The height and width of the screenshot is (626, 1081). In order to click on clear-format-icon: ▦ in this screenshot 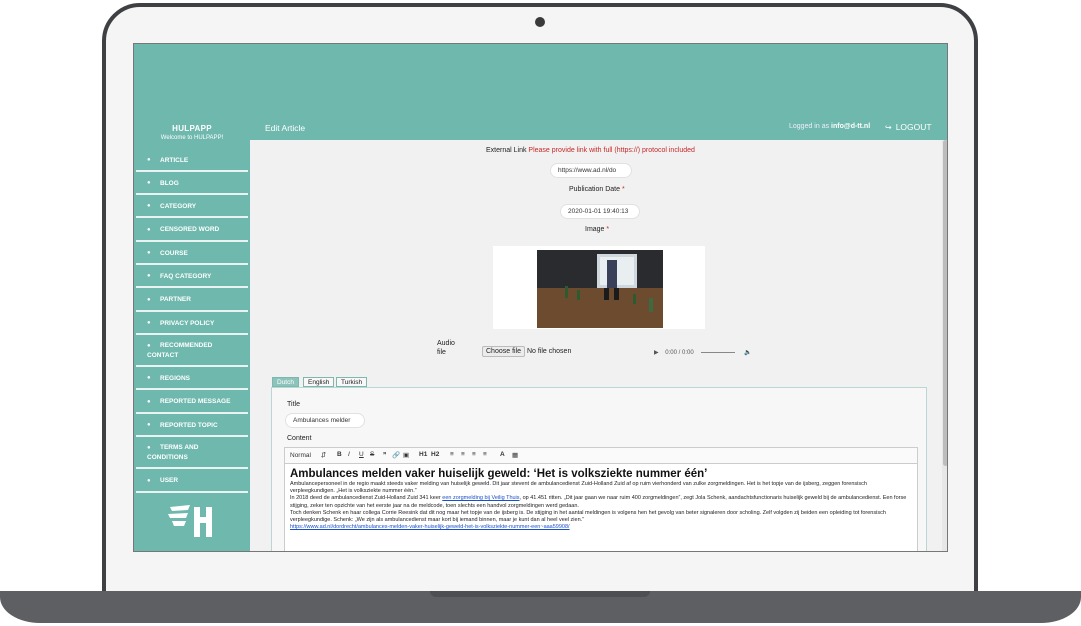, I will do `click(515, 455)`.